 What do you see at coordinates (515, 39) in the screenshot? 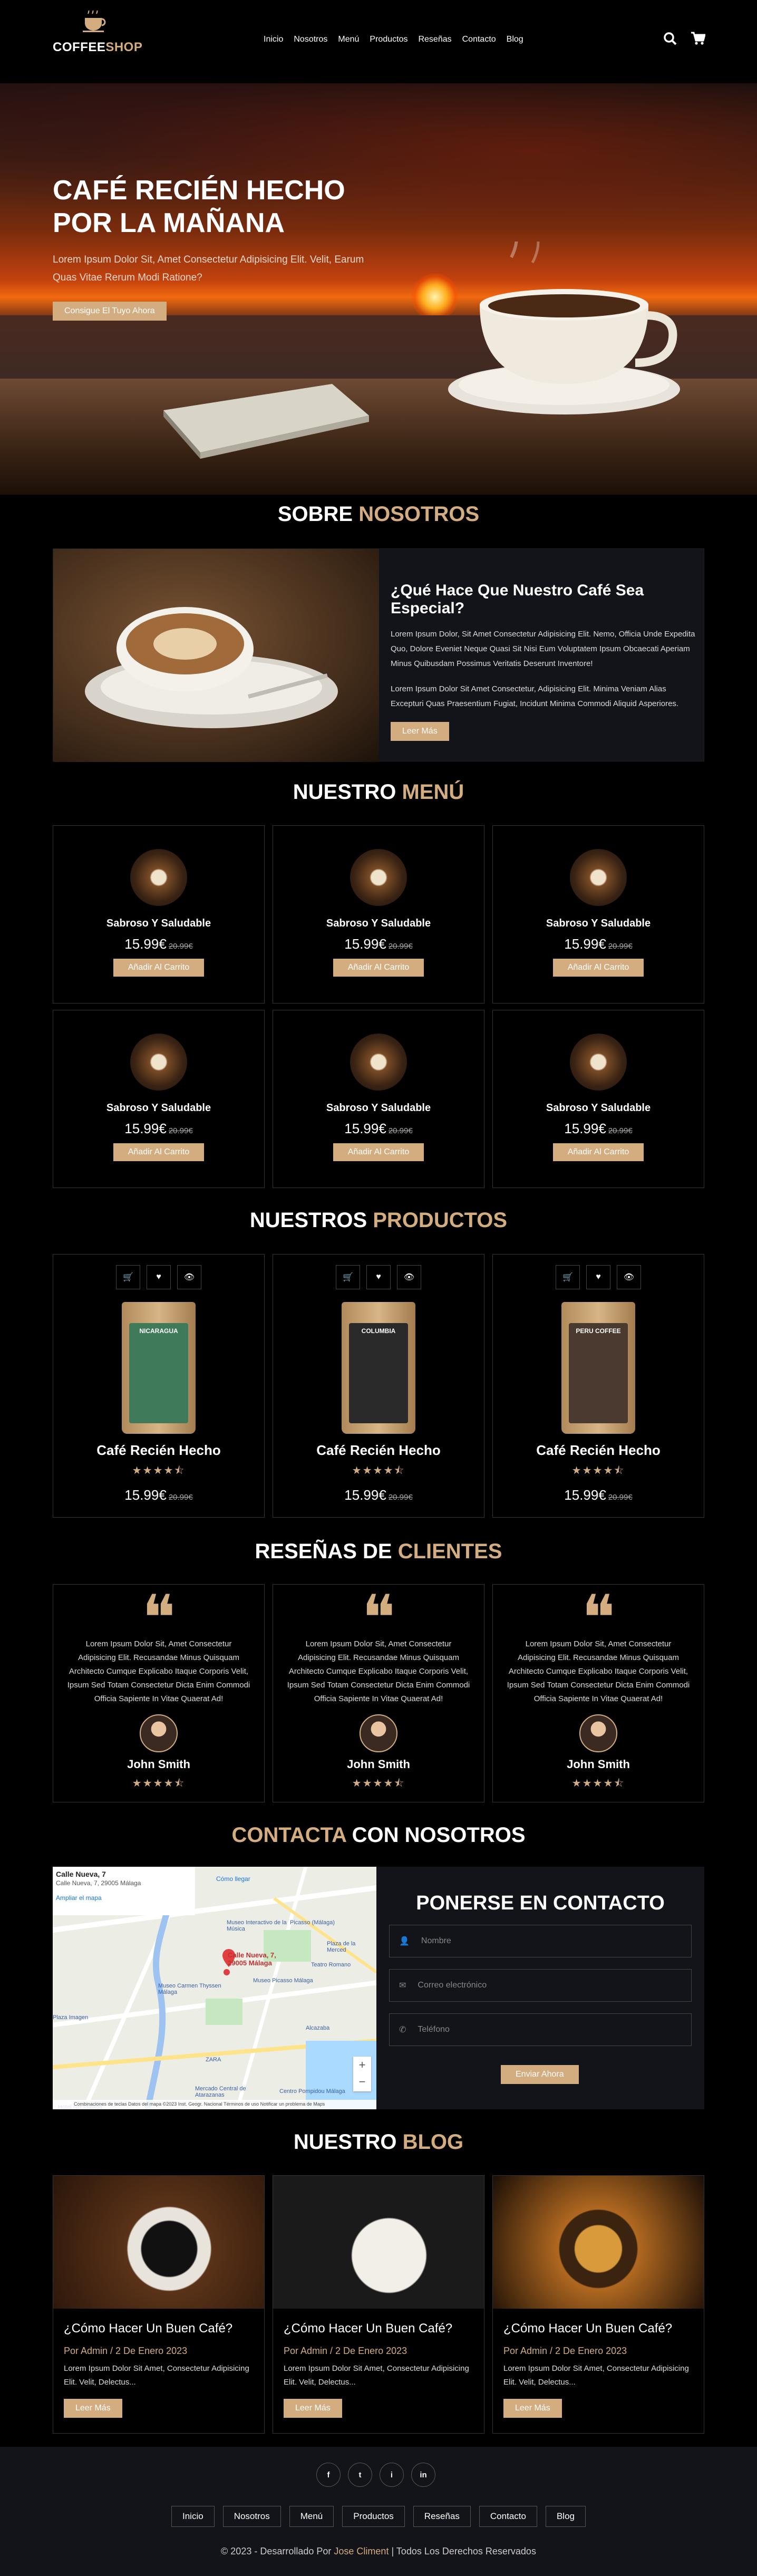
I see `nav-blog: Blog` at bounding box center [515, 39].